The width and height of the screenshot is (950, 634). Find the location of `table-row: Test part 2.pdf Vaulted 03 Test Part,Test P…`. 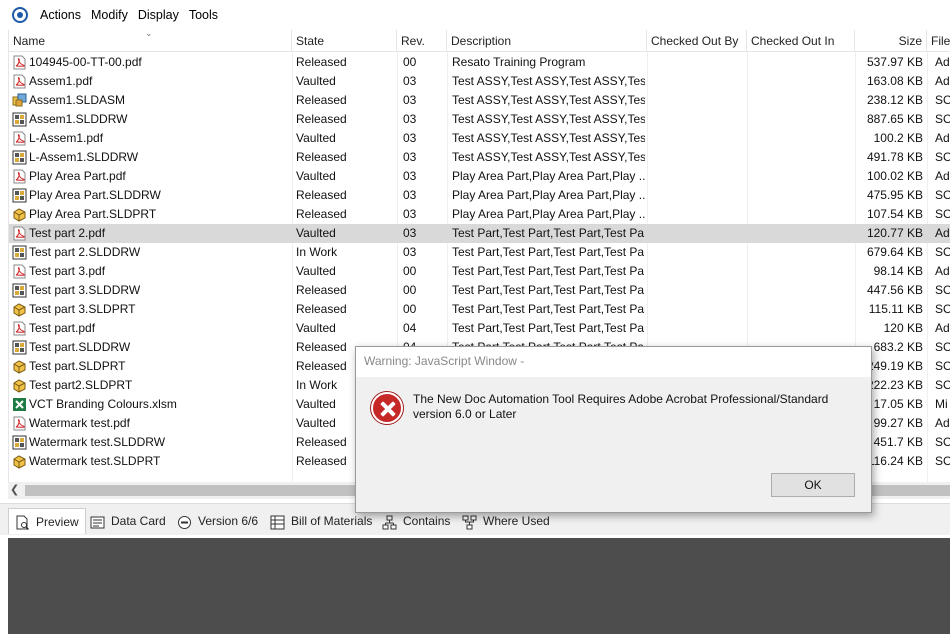

table-row: Test part 2.pdf Vaulted 03 Test Part,Test P… is located at coordinates (479, 233).